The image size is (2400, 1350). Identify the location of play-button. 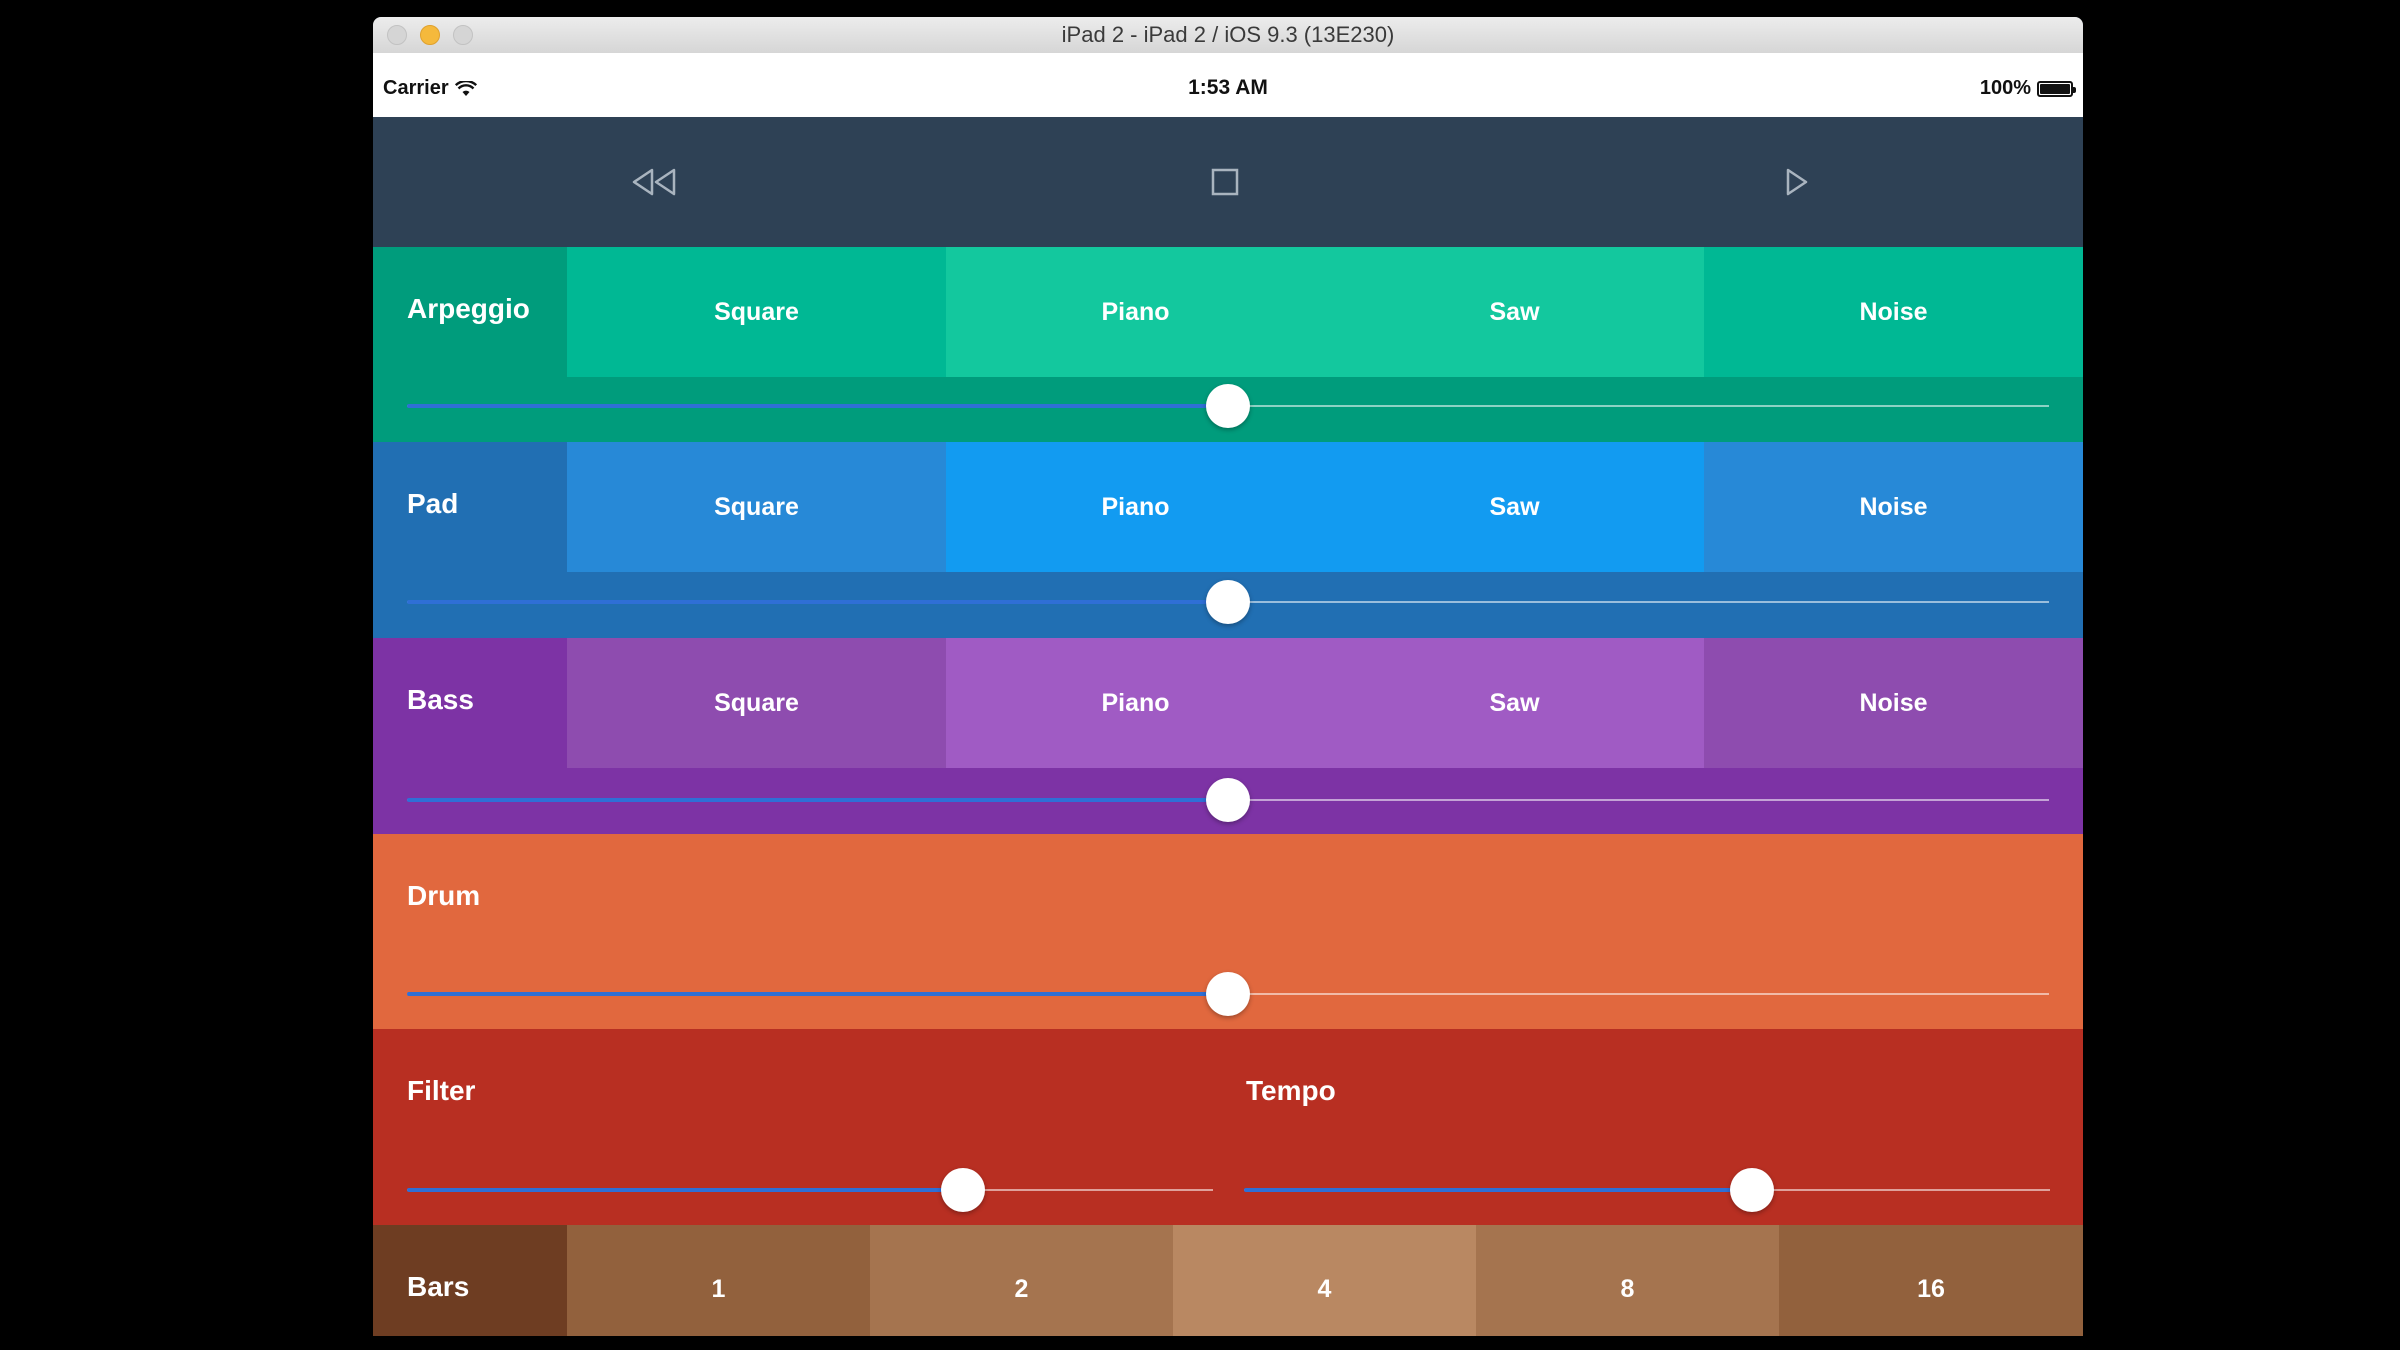
(1796, 182).